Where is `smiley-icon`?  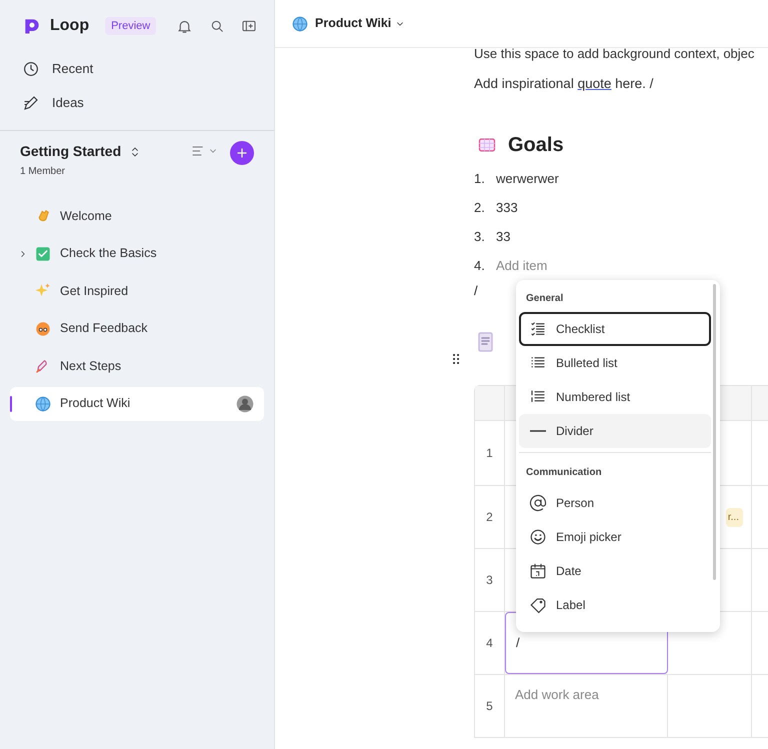 smiley-icon is located at coordinates (538, 537).